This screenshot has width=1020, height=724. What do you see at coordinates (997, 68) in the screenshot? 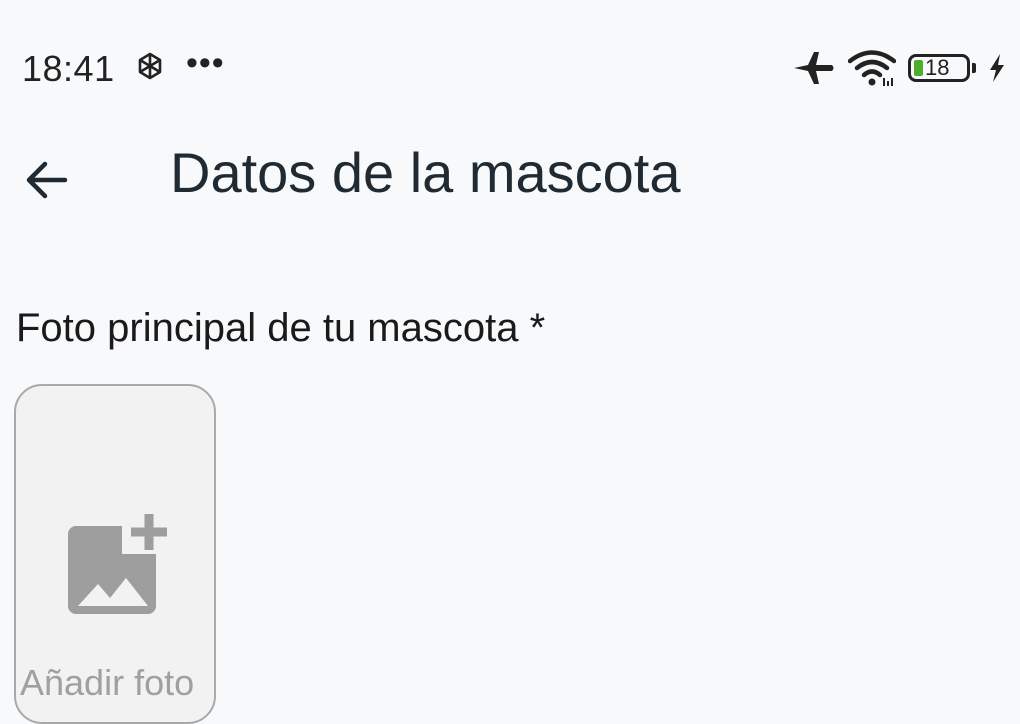
I see `charging-bolt-icon` at bounding box center [997, 68].